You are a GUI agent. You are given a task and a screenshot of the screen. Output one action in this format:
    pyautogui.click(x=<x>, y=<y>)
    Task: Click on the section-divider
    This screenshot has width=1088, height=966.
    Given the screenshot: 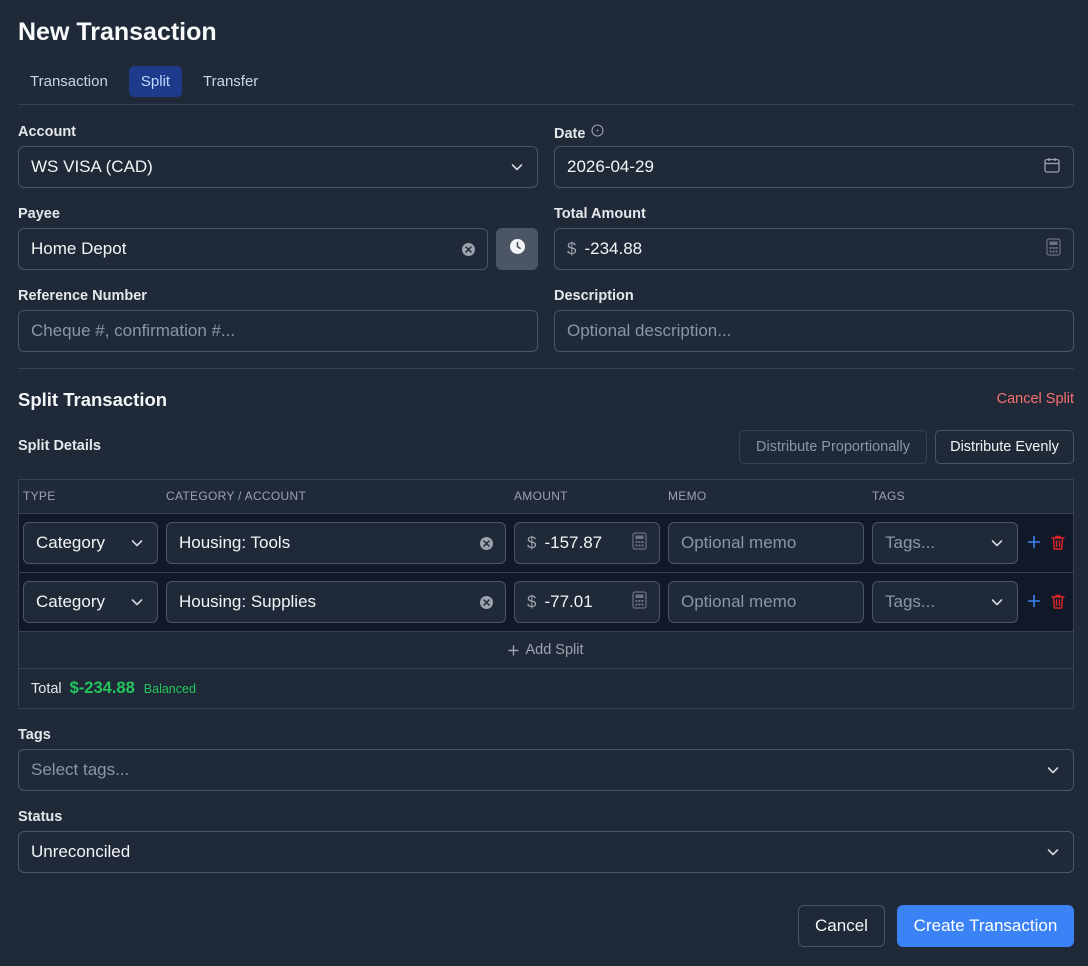 What is the action you would take?
    pyautogui.click(x=546, y=368)
    